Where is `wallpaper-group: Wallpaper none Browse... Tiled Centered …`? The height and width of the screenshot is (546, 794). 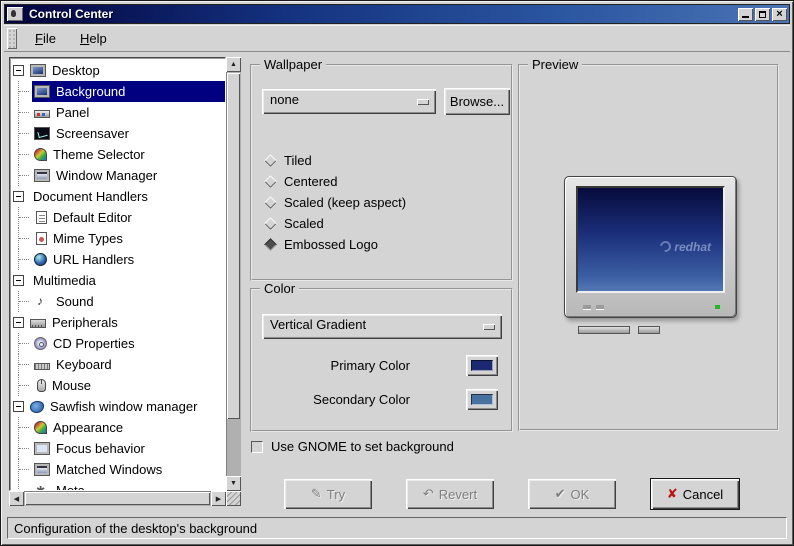 wallpaper-group: Wallpaper none Browse... Tiled Centered … is located at coordinates (381, 169).